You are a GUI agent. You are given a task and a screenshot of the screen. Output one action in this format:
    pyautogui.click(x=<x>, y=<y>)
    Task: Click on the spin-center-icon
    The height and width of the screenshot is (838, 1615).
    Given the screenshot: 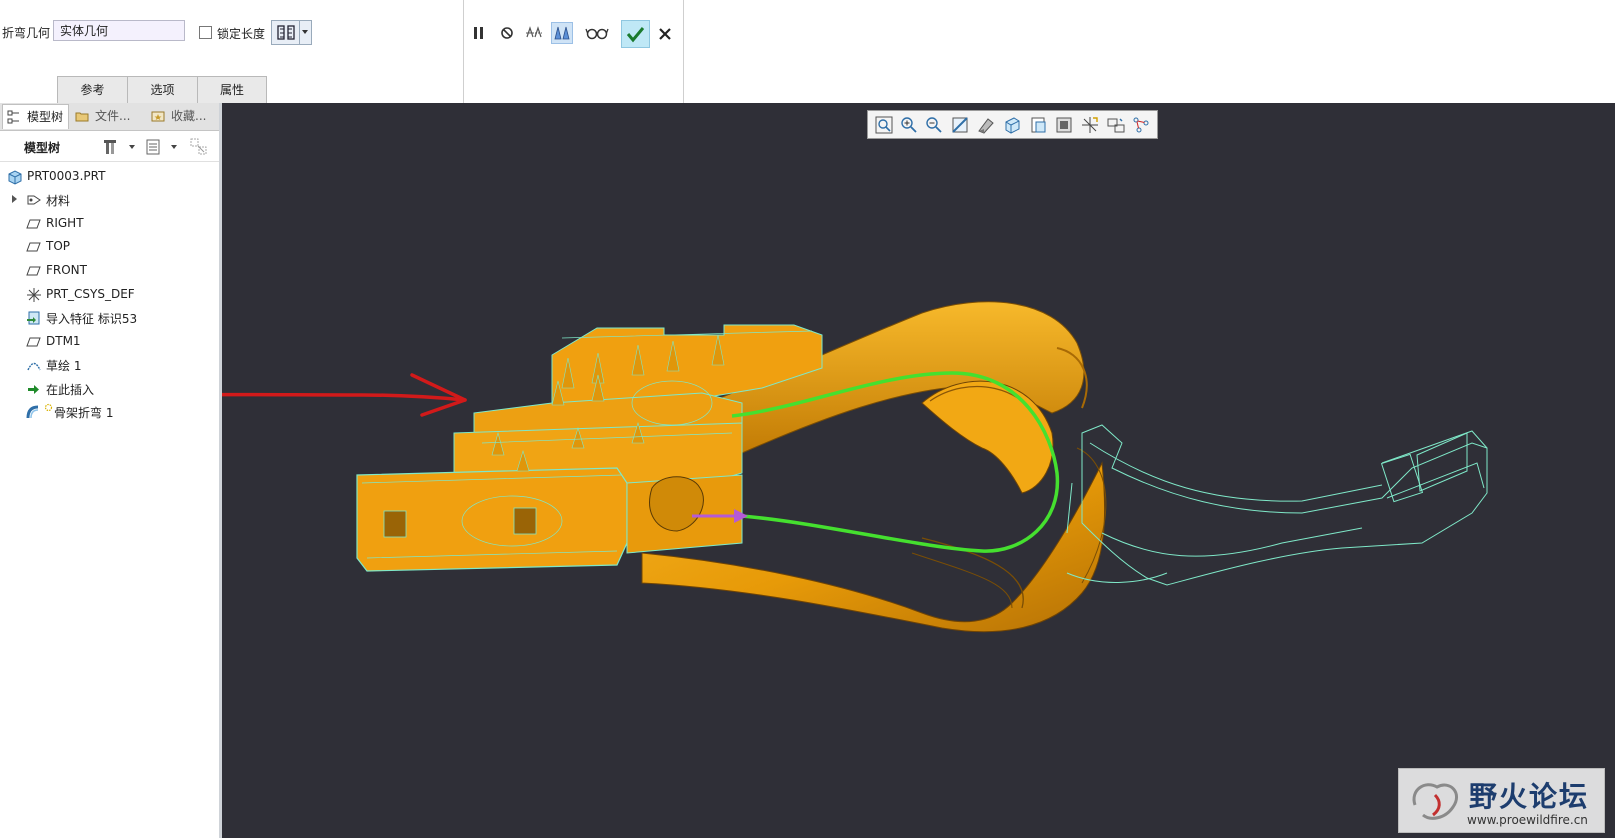 What is the action you would take?
    pyautogui.click(x=1116, y=125)
    